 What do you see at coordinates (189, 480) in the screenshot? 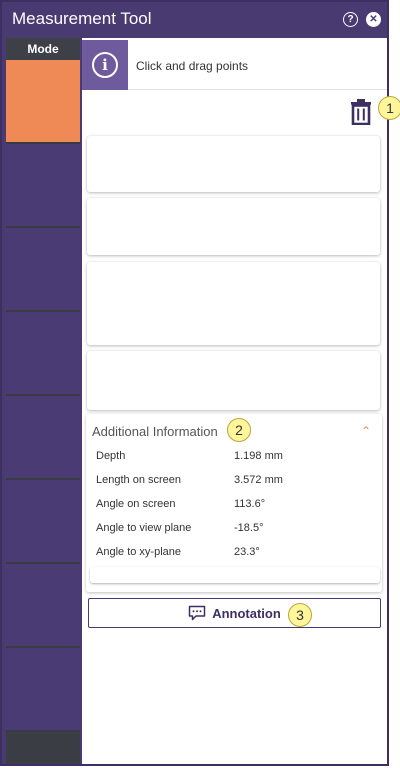
I see `info-row-length: Length on screen 3.572 mm` at bounding box center [189, 480].